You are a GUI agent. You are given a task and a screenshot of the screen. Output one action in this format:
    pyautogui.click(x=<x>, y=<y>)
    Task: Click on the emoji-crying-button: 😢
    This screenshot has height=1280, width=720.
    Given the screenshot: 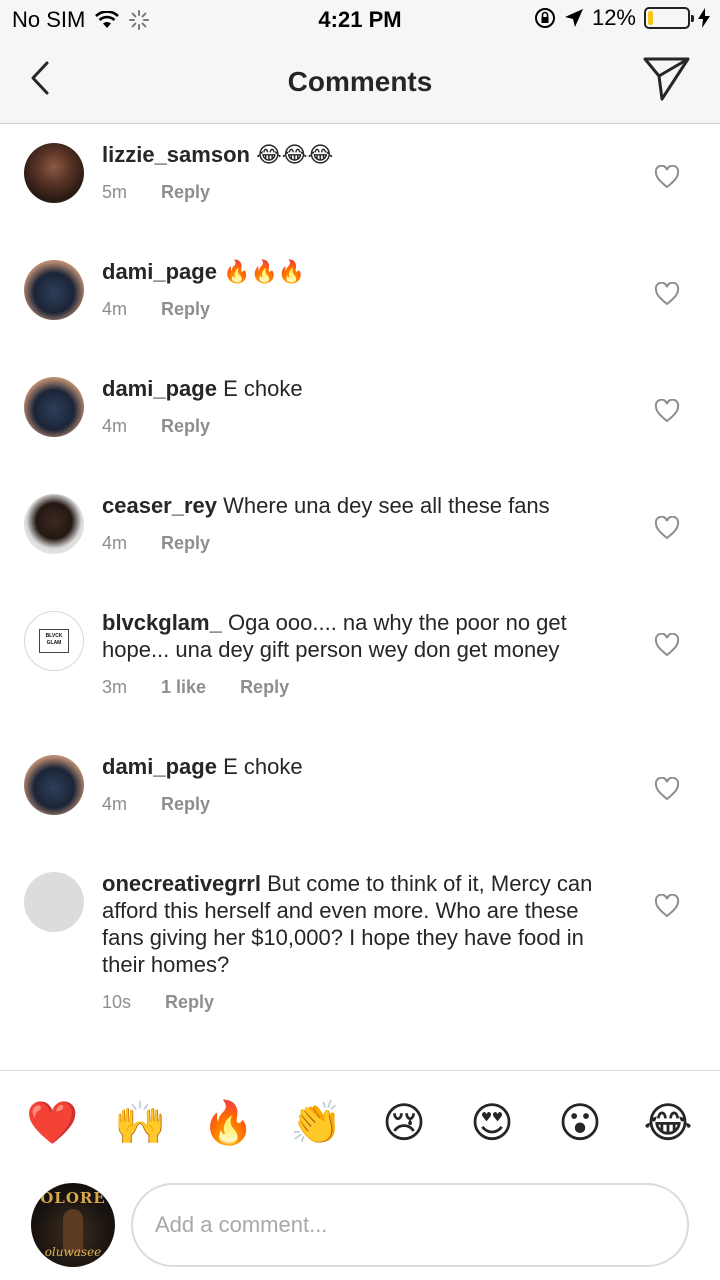 What is the action you would take?
    pyautogui.click(x=404, y=1123)
    